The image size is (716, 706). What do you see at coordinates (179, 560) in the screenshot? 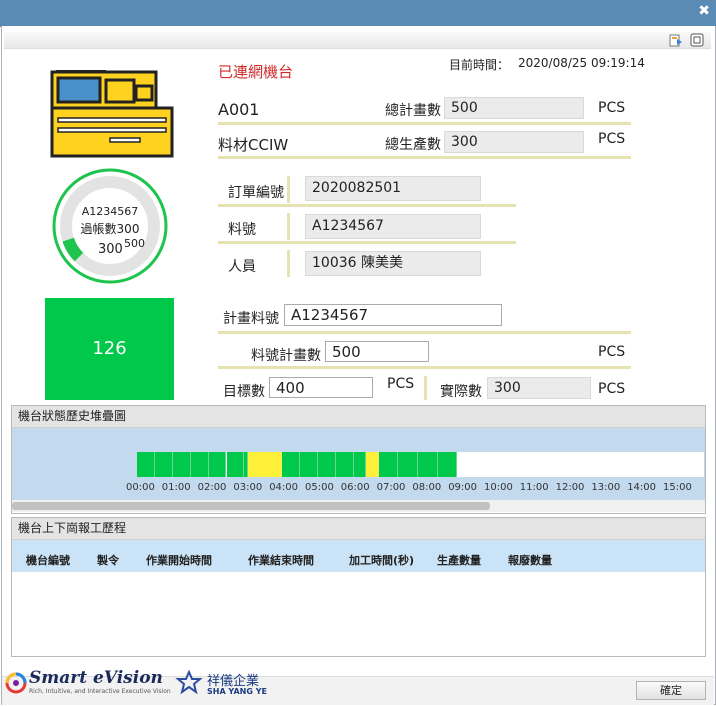
I see `column-header: 作業開始時間` at bounding box center [179, 560].